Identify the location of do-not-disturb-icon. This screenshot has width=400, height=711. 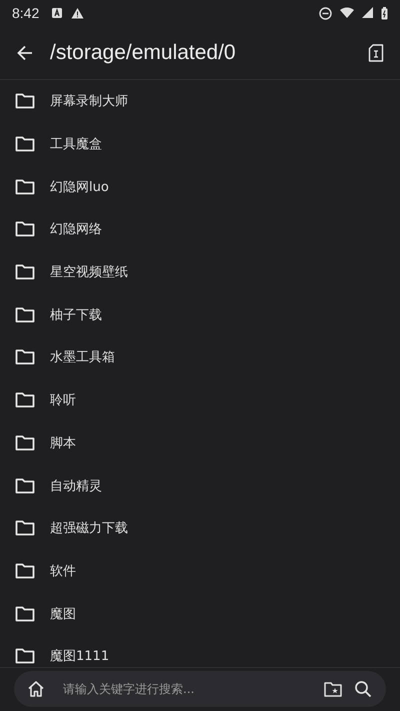
(325, 13).